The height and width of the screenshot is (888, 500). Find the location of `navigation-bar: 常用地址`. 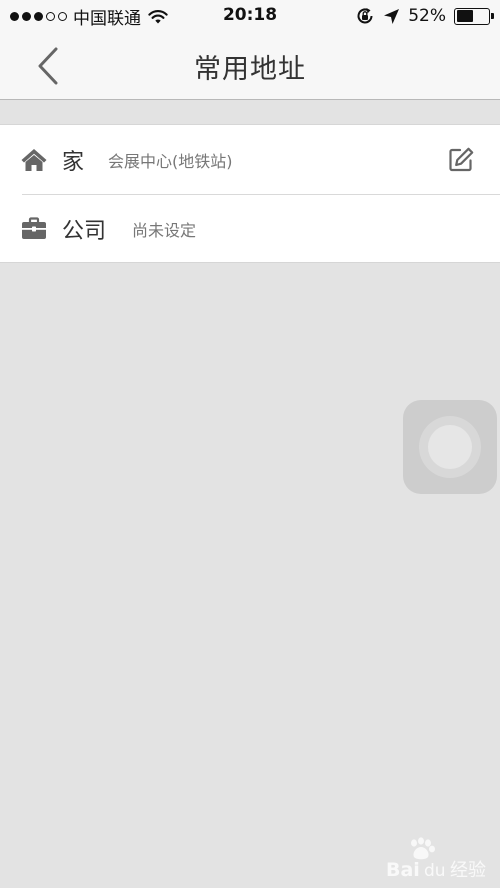

navigation-bar: 常用地址 is located at coordinates (250, 66).